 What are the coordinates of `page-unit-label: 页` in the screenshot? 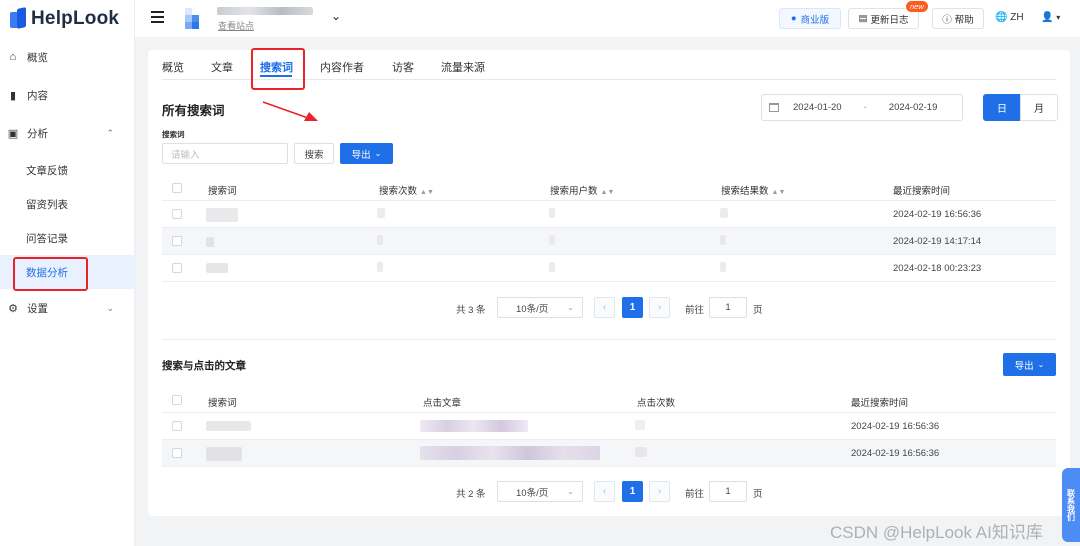 It's located at (758, 310).